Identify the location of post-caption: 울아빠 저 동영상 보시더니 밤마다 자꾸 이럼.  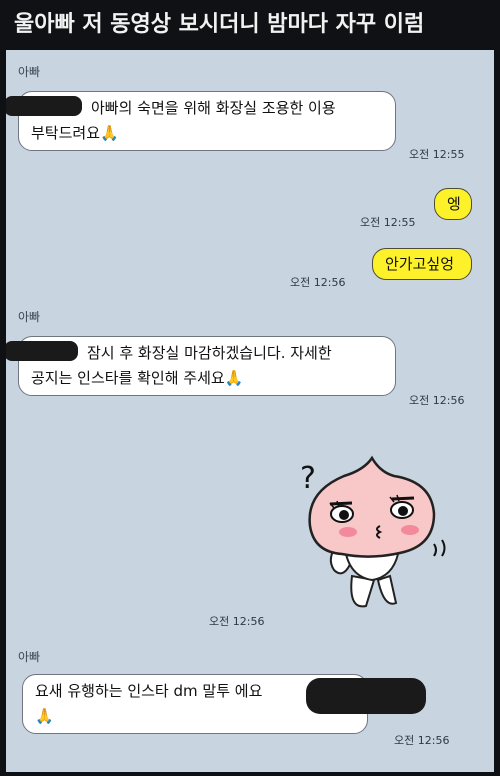
(250, 25).